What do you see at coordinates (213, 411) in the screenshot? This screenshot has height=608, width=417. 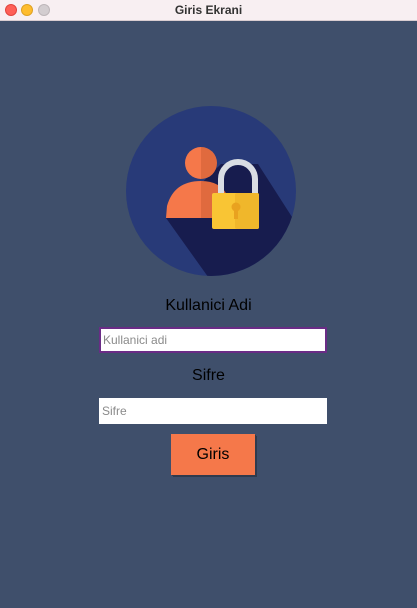 I see `password-input` at bounding box center [213, 411].